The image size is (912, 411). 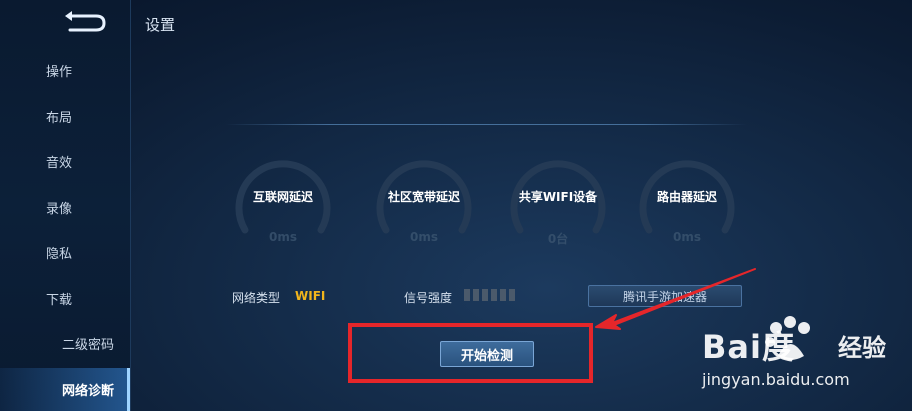 I want to click on sidebar-item-network-diagnosis: 网络诊断, so click(x=65, y=389).